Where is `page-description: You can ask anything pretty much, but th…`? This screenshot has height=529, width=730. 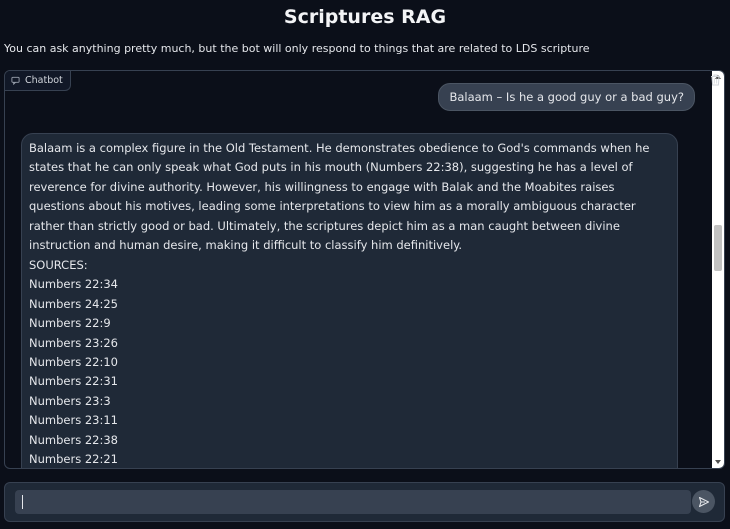
page-description: You can ask anything pretty much, but th… is located at coordinates (297, 48).